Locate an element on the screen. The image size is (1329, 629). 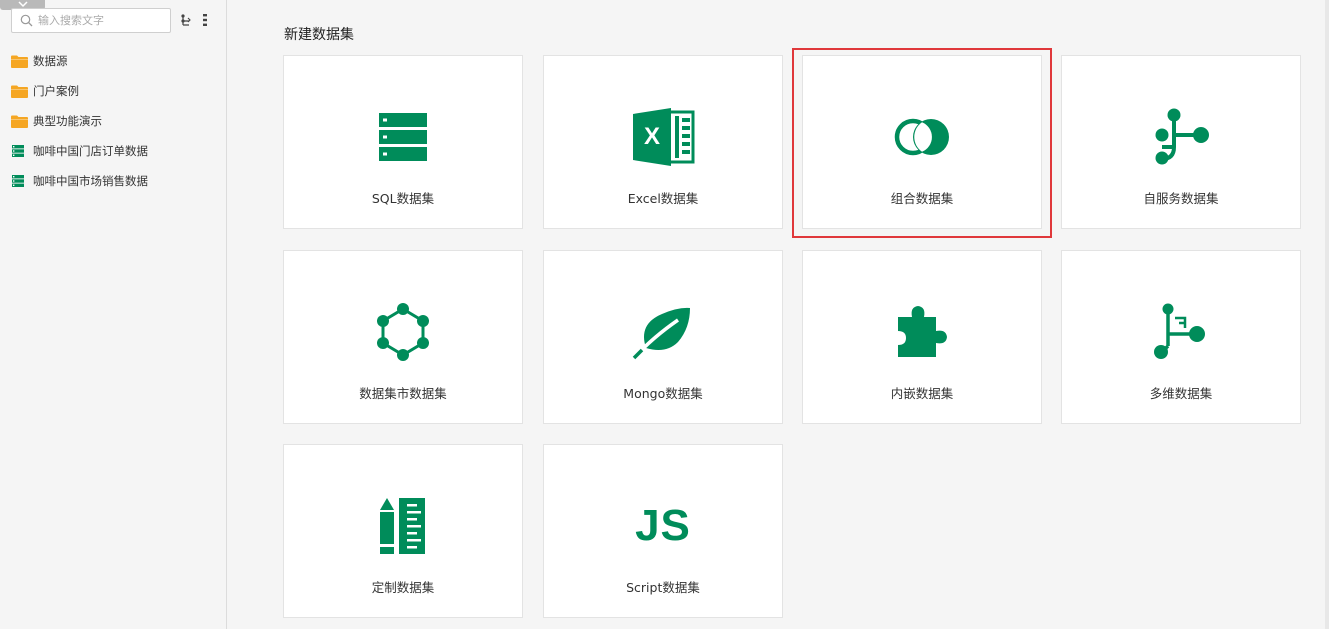
card-multidimensional-dataset: 多维数据集 is located at coordinates (1181, 337).